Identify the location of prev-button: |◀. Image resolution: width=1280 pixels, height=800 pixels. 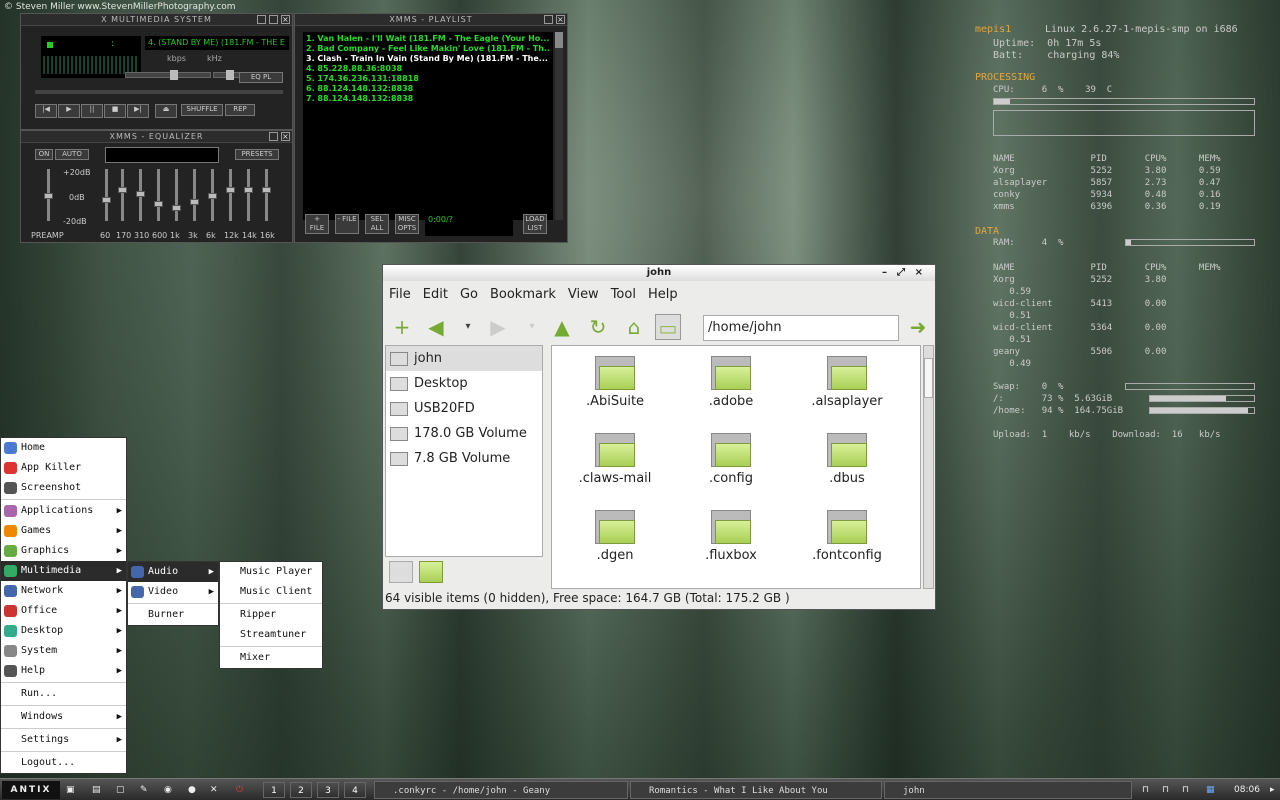
(46, 111).